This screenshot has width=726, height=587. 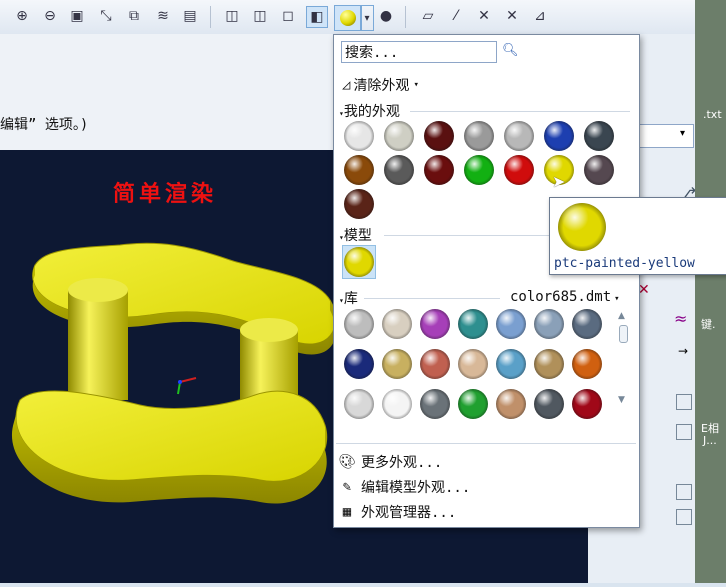 What do you see at coordinates (380, 85) in the screenshot?
I see `clear-appearance-item: ◿ 清除外观 ▾` at bounding box center [380, 85].